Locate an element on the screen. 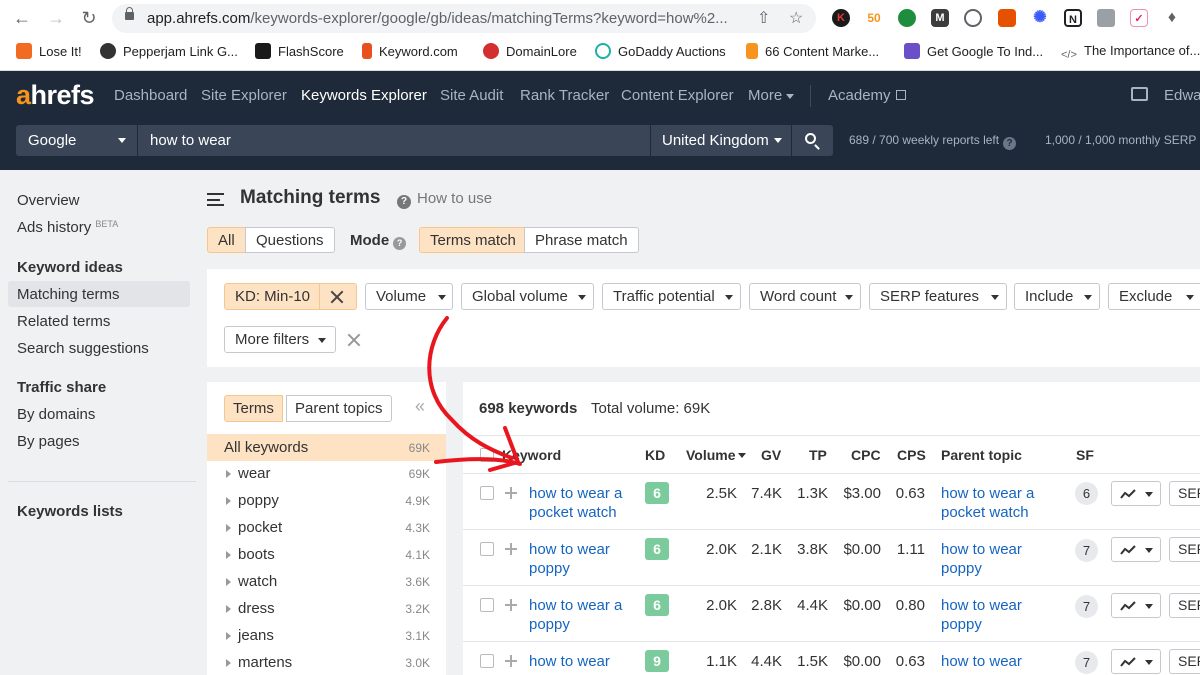 This screenshot has width=1200, height=675. extensions-puzzle-icon: ♦ is located at coordinates (1172, 18).